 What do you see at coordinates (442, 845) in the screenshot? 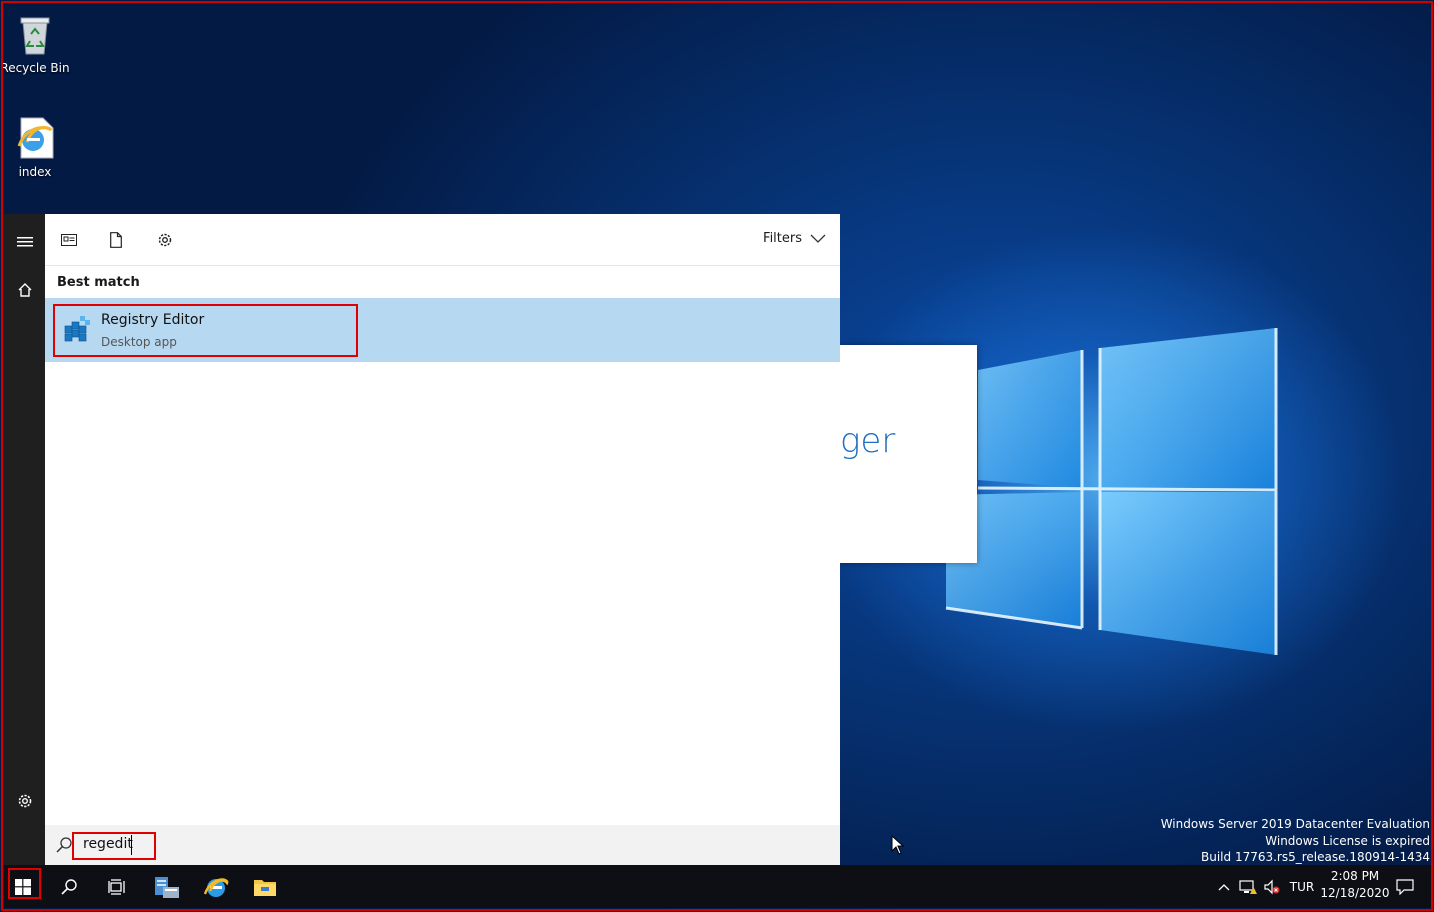
I see `search-bar` at bounding box center [442, 845].